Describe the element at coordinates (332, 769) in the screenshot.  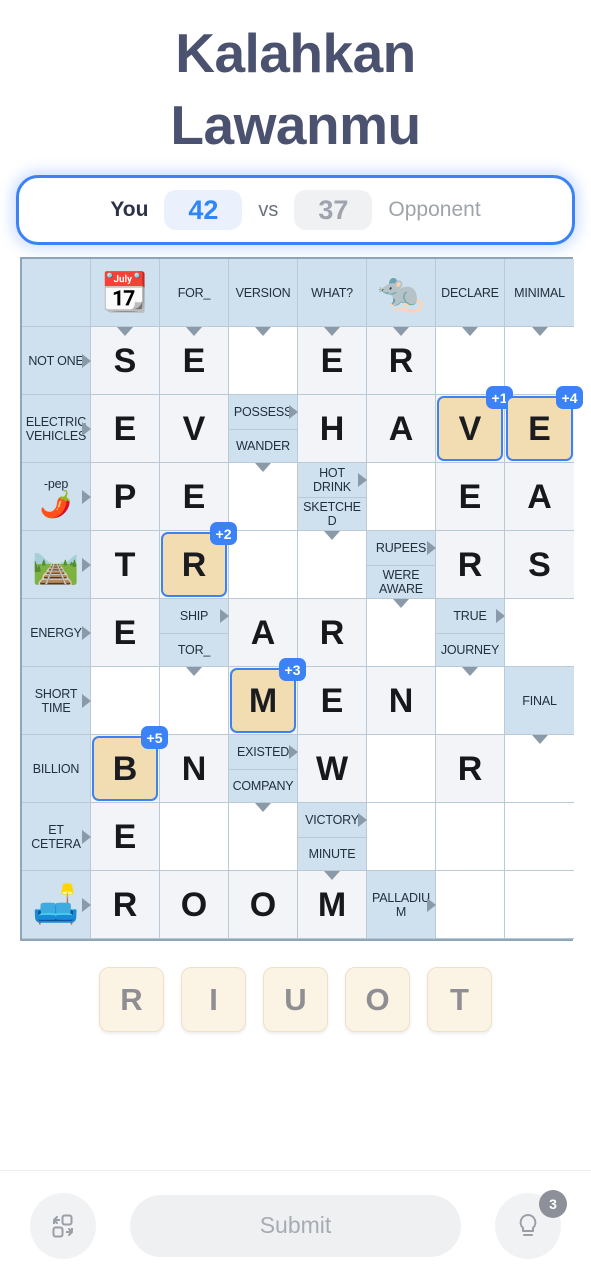
I see `grid-cell-r7-c4: W` at that location.